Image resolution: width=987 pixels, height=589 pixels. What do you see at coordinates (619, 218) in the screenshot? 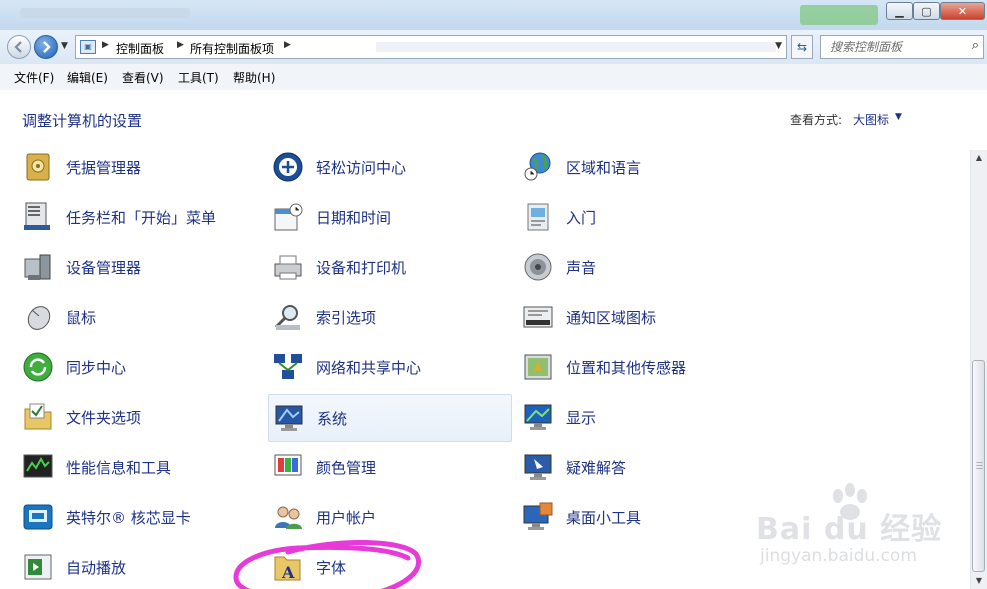
I see `item-getting-started: 入门` at bounding box center [619, 218].